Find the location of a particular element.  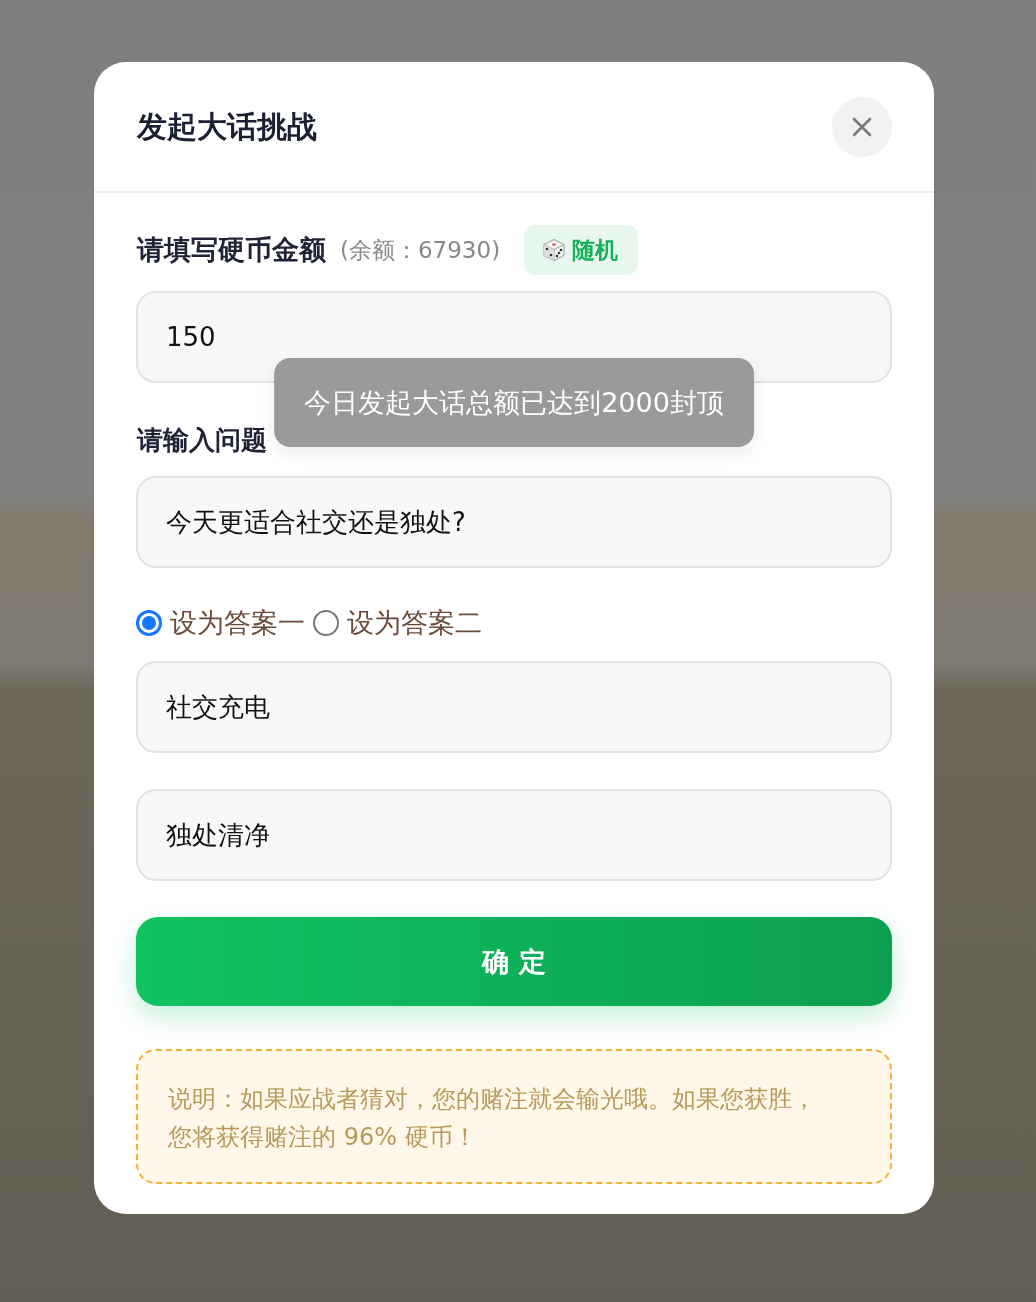

dialog-title: 发起大话挑战 is located at coordinates (227, 126).